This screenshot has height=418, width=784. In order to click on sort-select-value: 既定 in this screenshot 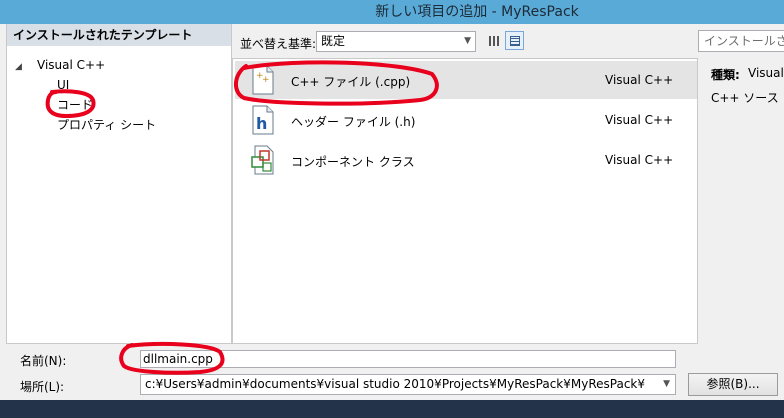, I will do `click(333, 41)`.